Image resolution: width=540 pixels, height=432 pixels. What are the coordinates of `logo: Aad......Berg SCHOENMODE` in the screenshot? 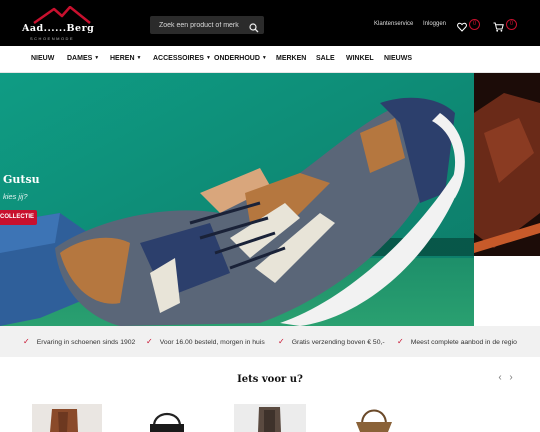 It's located at (62, 23).